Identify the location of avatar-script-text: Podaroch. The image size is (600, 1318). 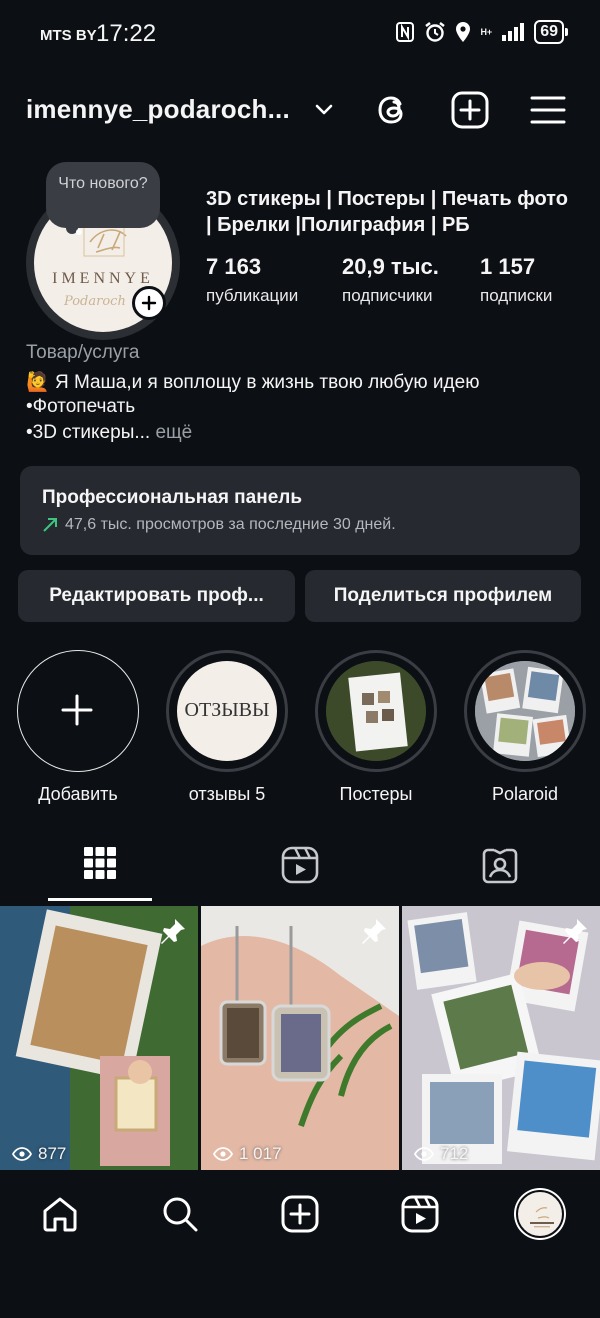
(95, 301).